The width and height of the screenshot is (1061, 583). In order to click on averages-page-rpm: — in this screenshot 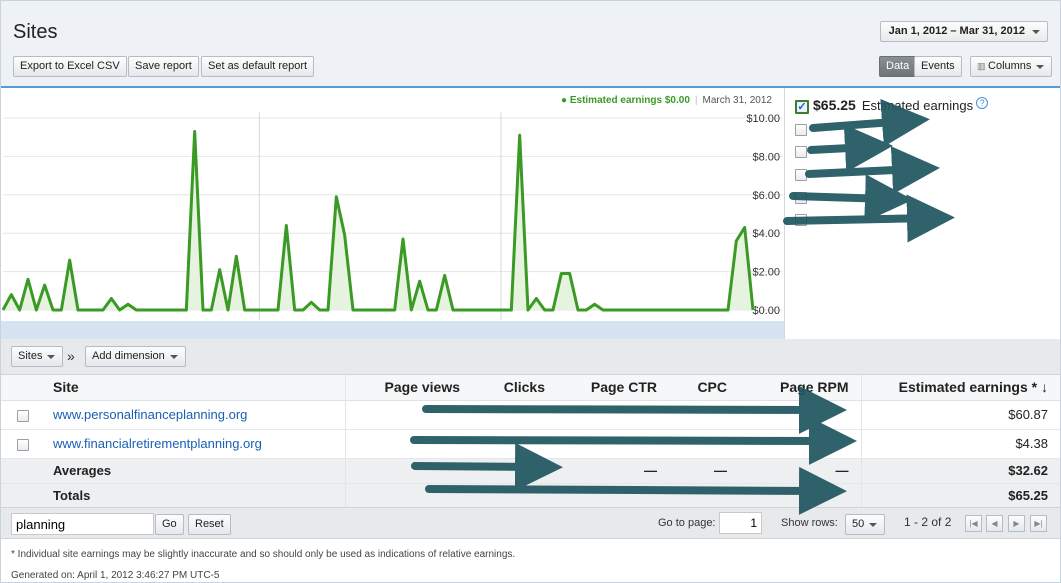, I will do `click(800, 471)`.